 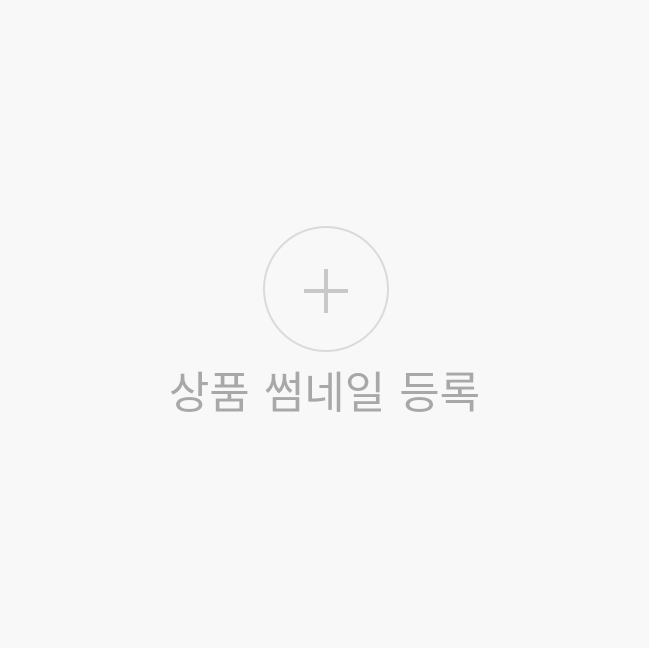 I want to click on plus-icon, so click(x=326, y=291).